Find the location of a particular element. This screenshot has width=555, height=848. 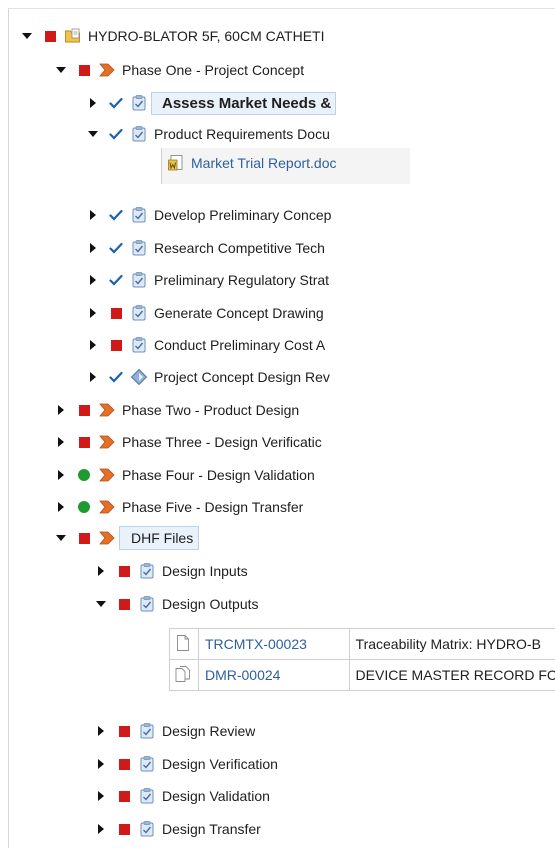

tree-node-task: Project Concept Design Rev is located at coordinates (208, 377).